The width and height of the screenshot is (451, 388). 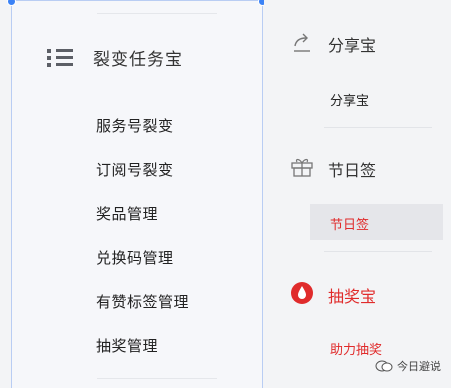 What do you see at coordinates (419, 366) in the screenshot?
I see `watermark-text: 今日避说` at bounding box center [419, 366].